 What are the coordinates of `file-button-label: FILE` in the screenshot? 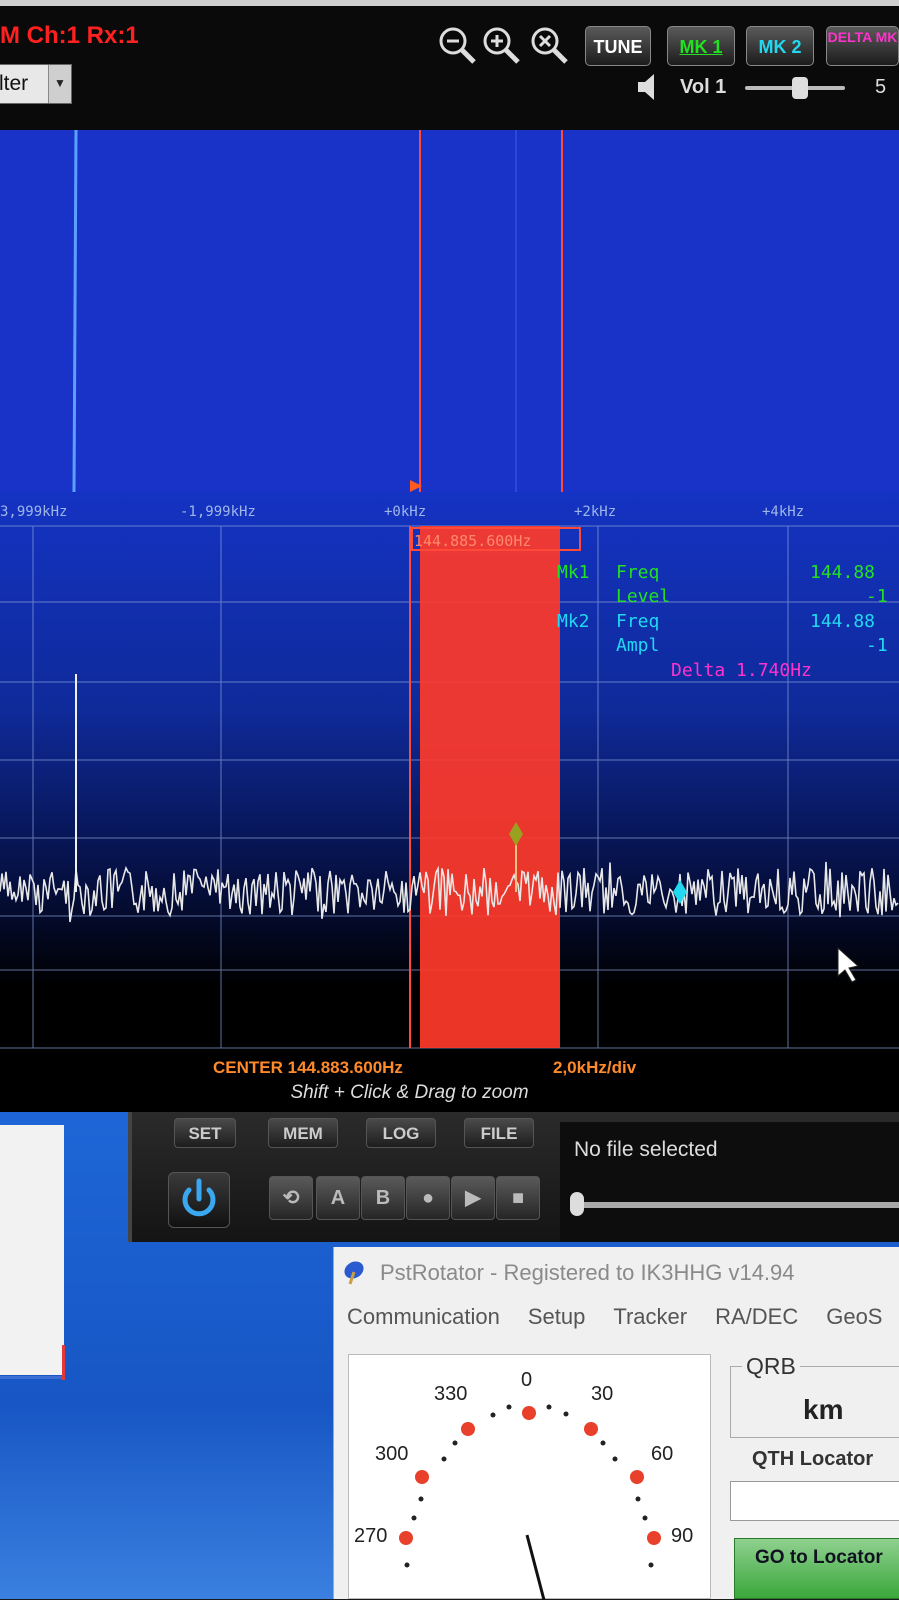 It's located at (499, 1133).